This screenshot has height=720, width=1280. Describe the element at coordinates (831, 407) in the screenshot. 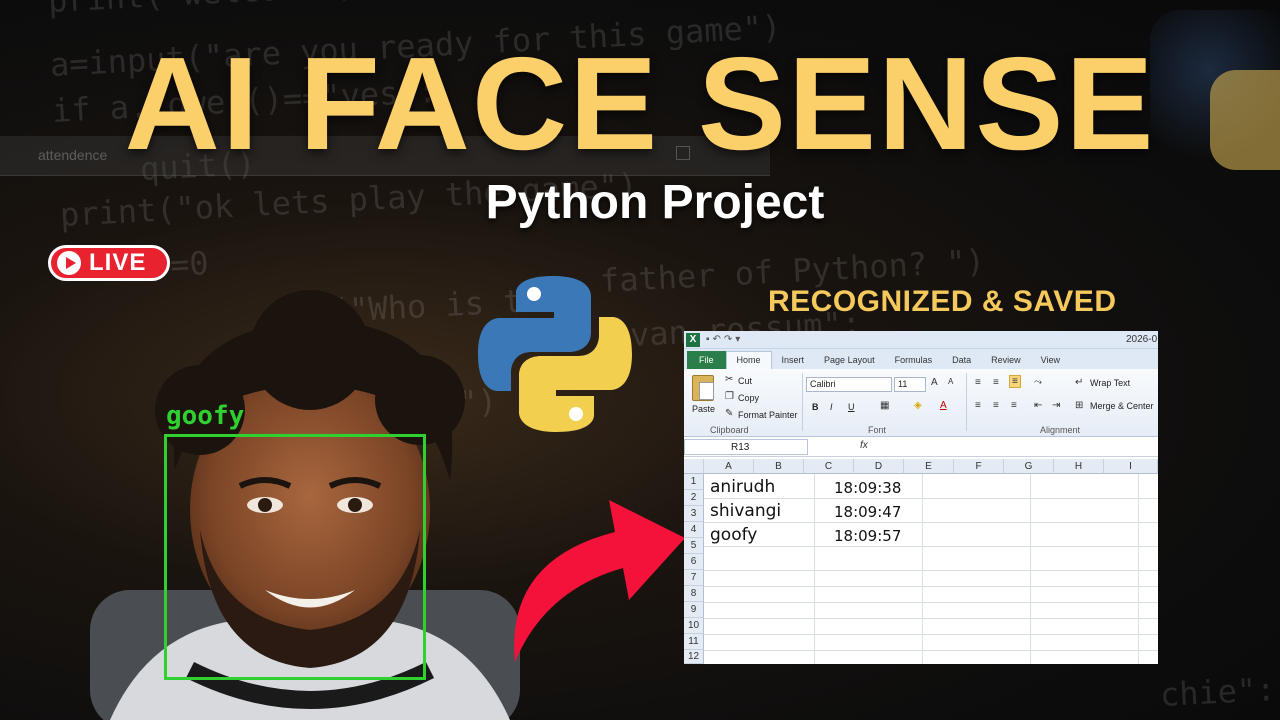

I see `italic-button: I` at that location.